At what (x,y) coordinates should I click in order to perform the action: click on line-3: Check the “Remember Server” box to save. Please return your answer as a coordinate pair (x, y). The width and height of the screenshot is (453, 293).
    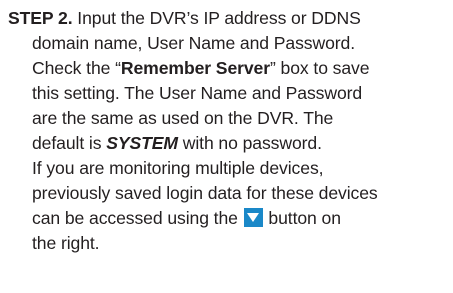
    Looking at the image, I should click on (228, 68).